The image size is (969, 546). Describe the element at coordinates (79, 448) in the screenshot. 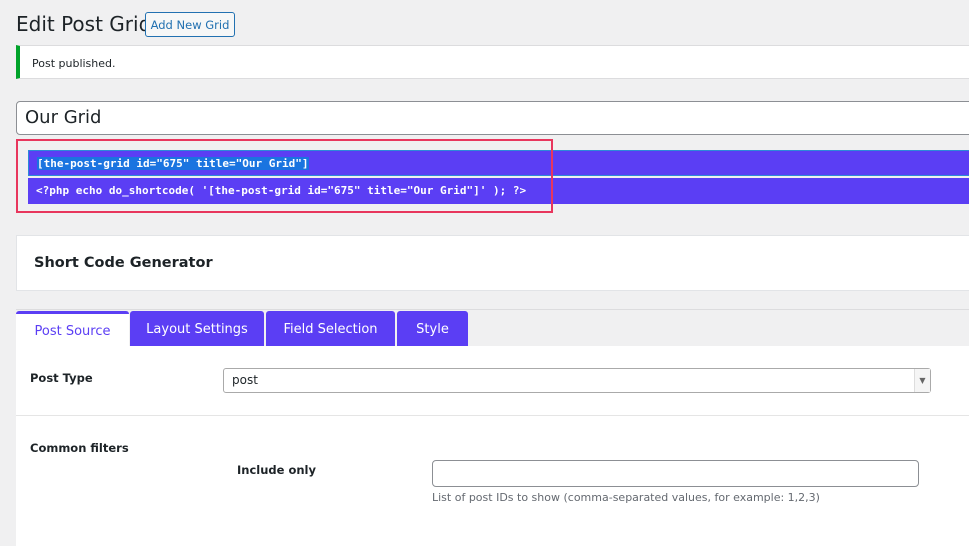

I see `common-filters-label: Common filters` at that location.